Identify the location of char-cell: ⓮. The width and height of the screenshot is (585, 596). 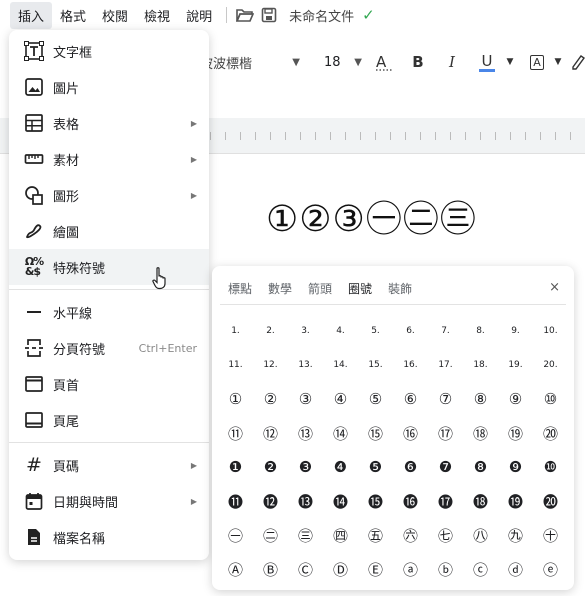
(340, 501).